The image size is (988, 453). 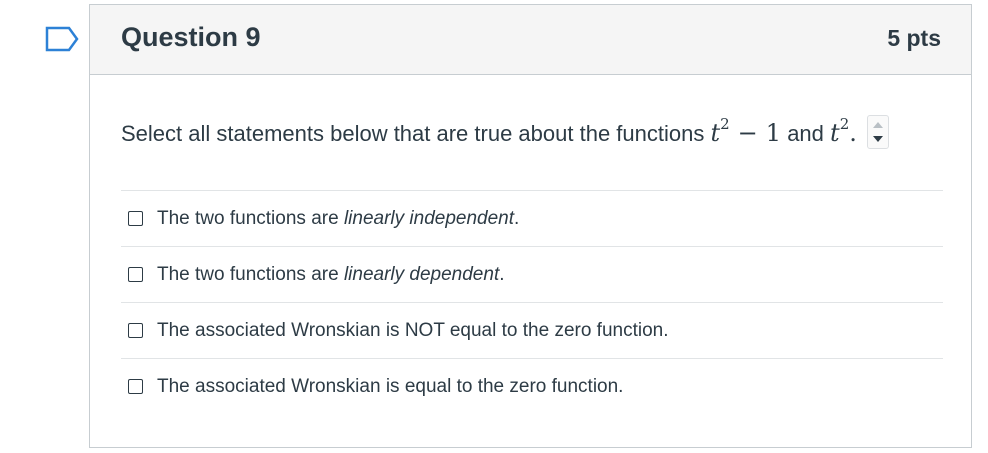 What do you see at coordinates (62, 39) in the screenshot?
I see `bookmark-icon` at bounding box center [62, 39].